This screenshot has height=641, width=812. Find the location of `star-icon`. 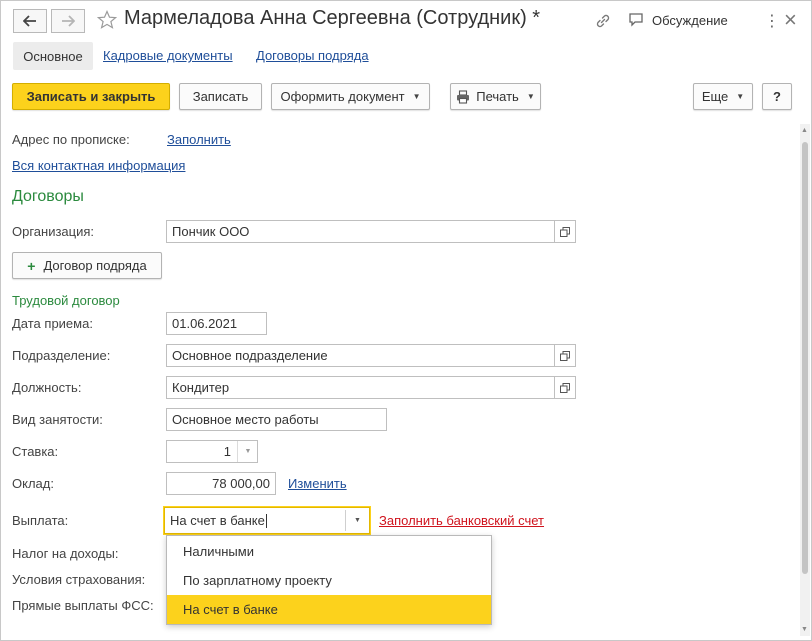

star-icon is located at coordinates (107, 19).